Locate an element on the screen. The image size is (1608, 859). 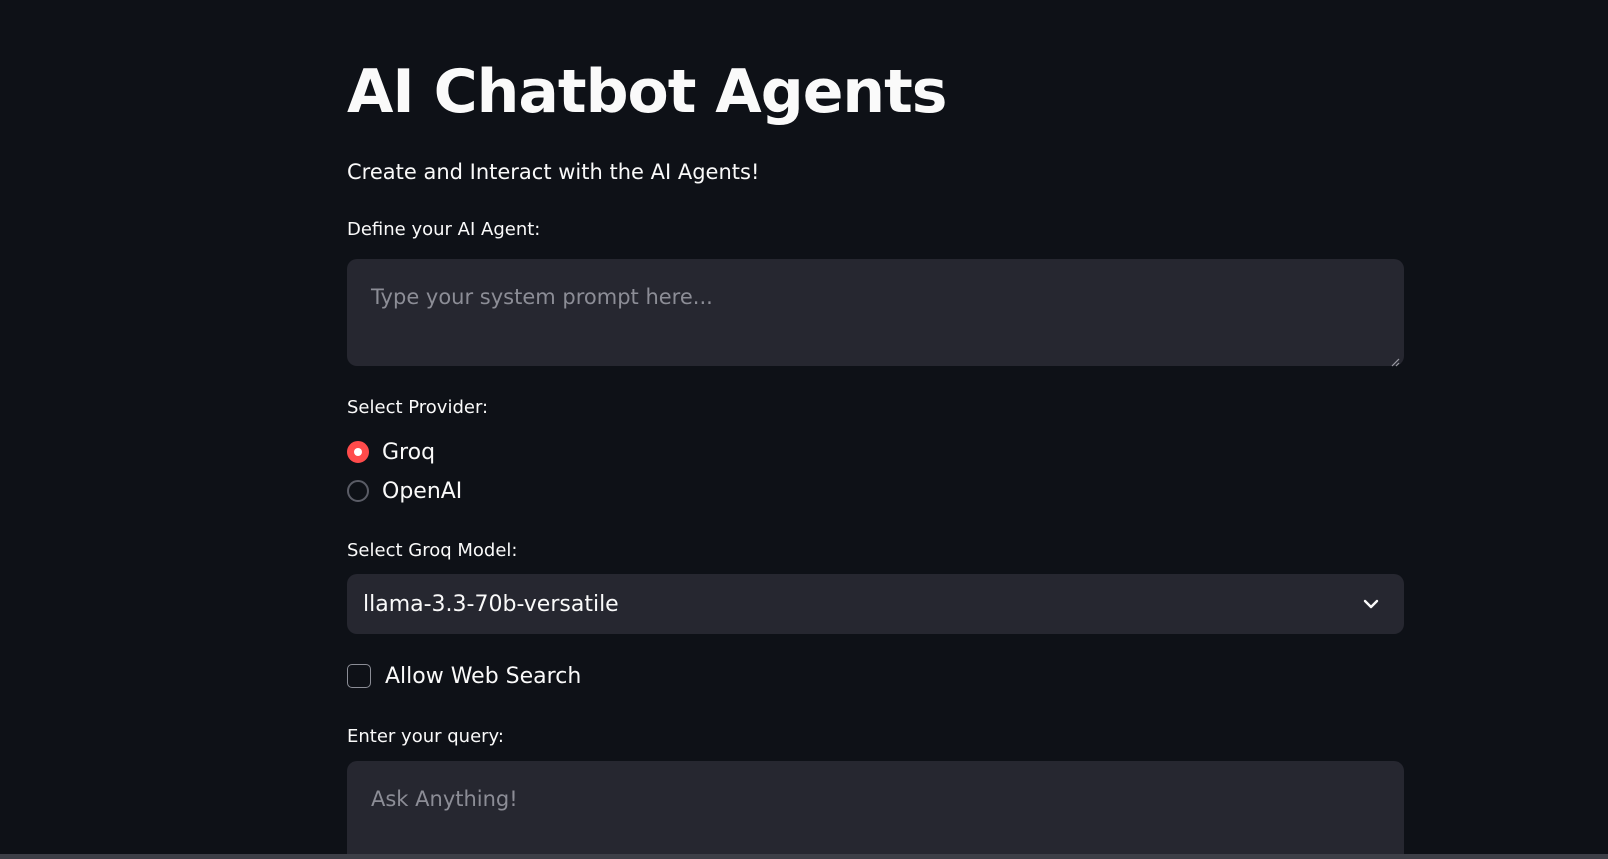
provider-option-label: OpenAI is located at coordinates (422, 491).